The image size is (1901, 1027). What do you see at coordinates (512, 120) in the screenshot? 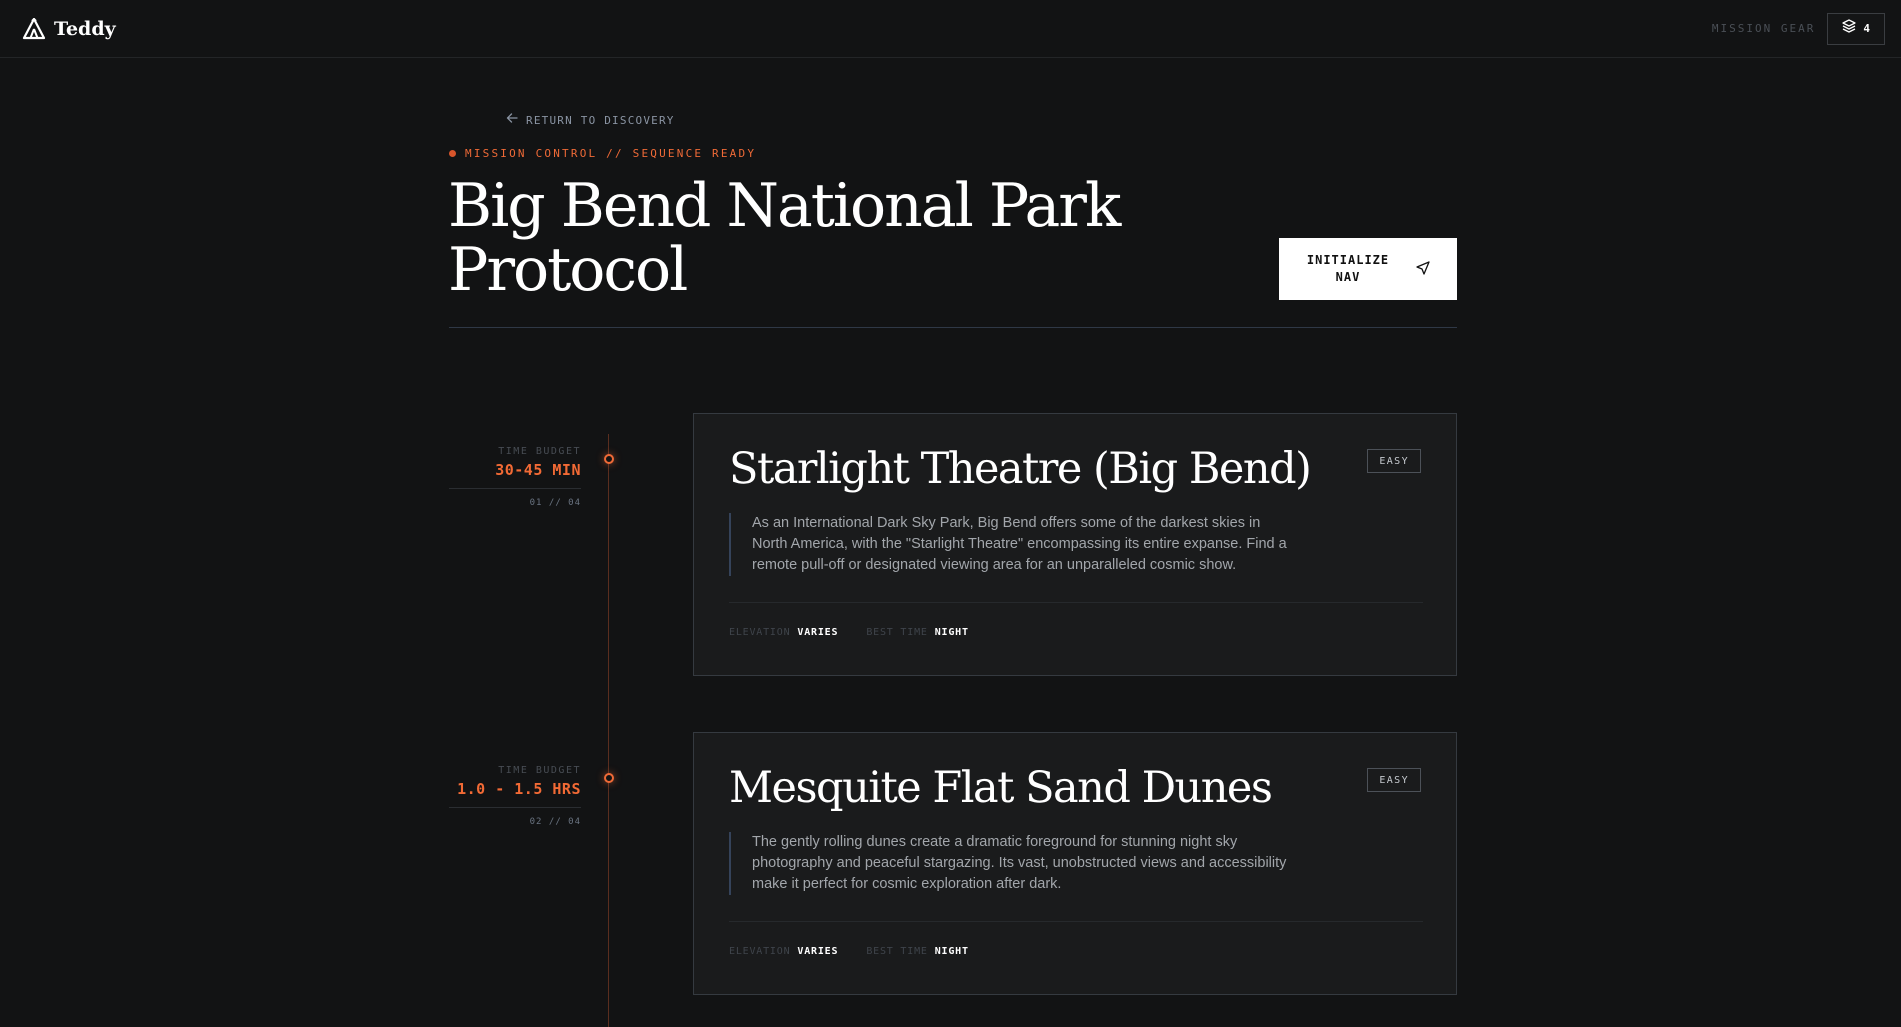
I see `arrow-left-icon` at bounding box center [512, 120].